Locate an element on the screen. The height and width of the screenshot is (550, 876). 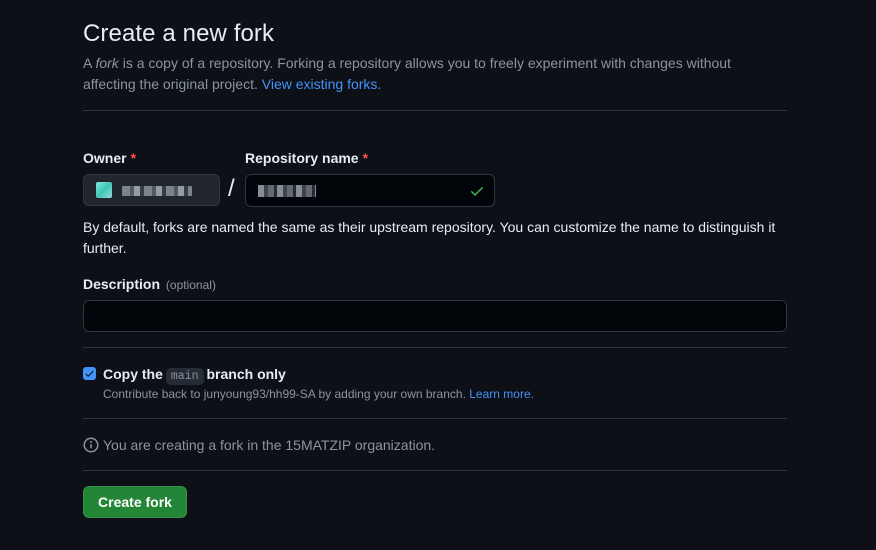
intro-prefix: A is located at coordinates (89, 63).